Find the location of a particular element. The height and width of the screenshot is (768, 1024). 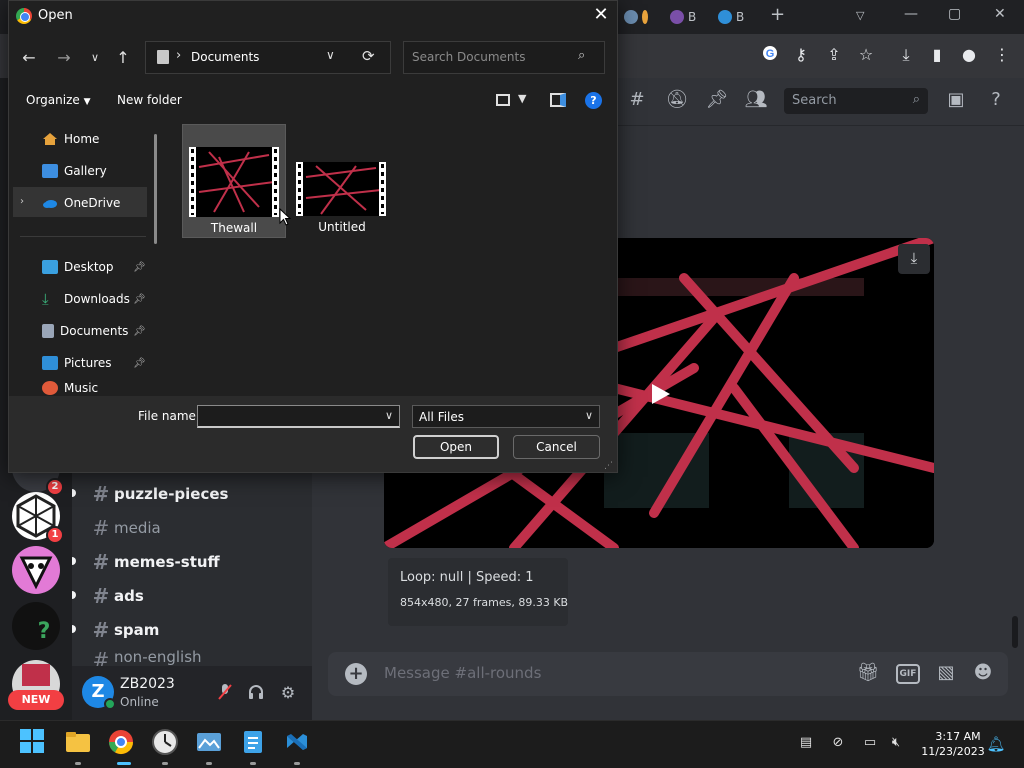

mute-microphone-icon is located at coordinates (225, 694).